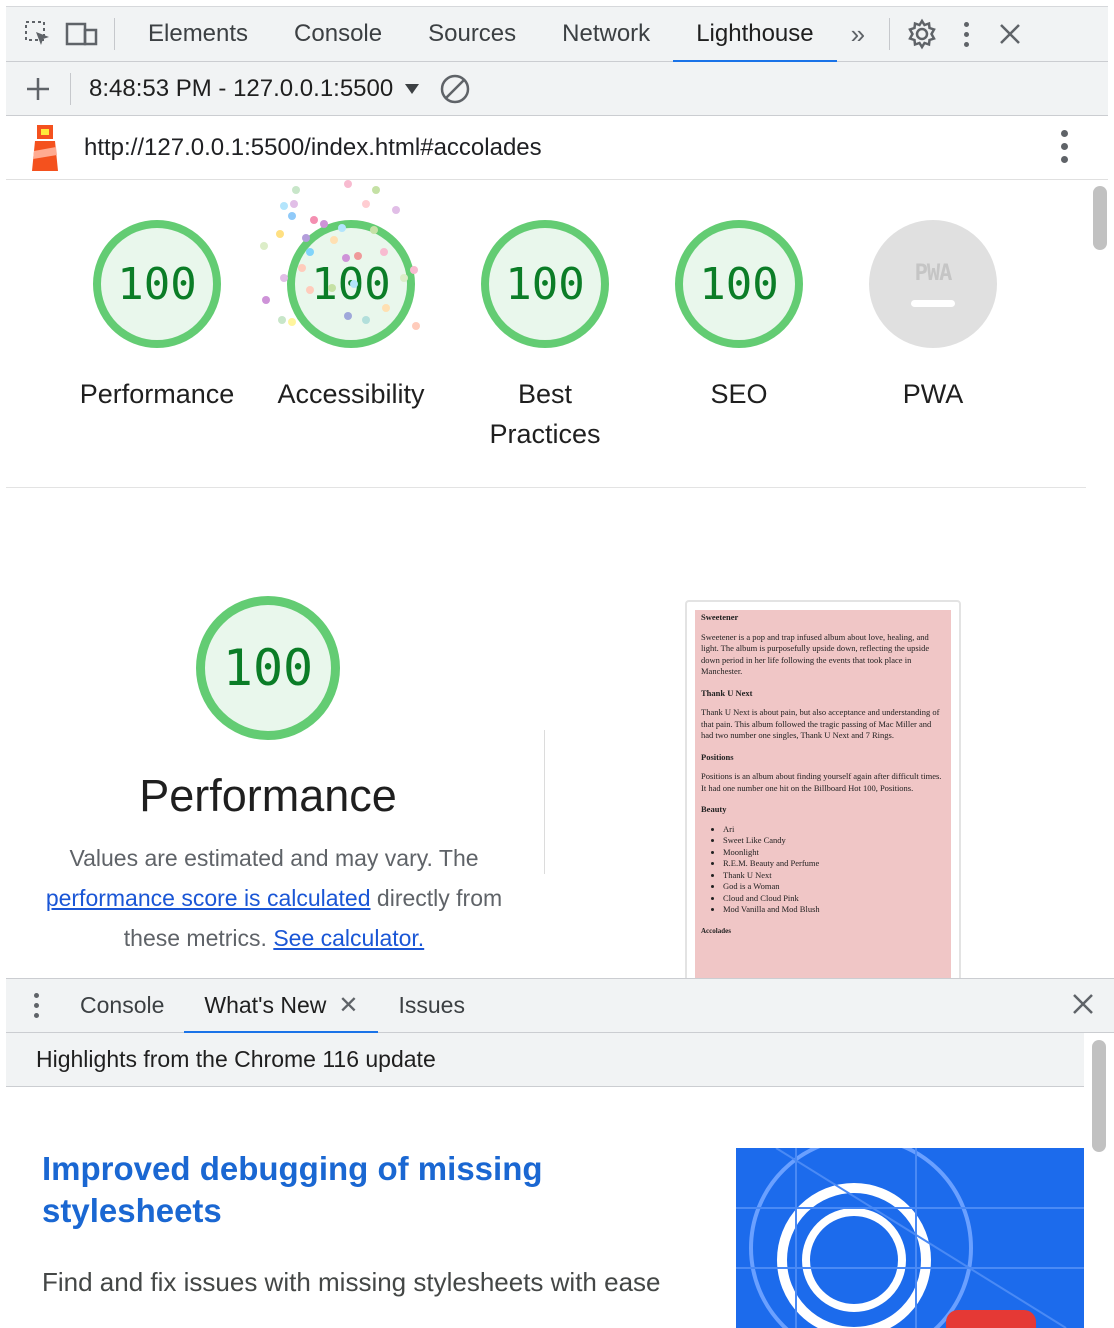 The width and height of the screenshot is (1114, 1328). I want to click on report-scrollbar, so click(1099, 579).